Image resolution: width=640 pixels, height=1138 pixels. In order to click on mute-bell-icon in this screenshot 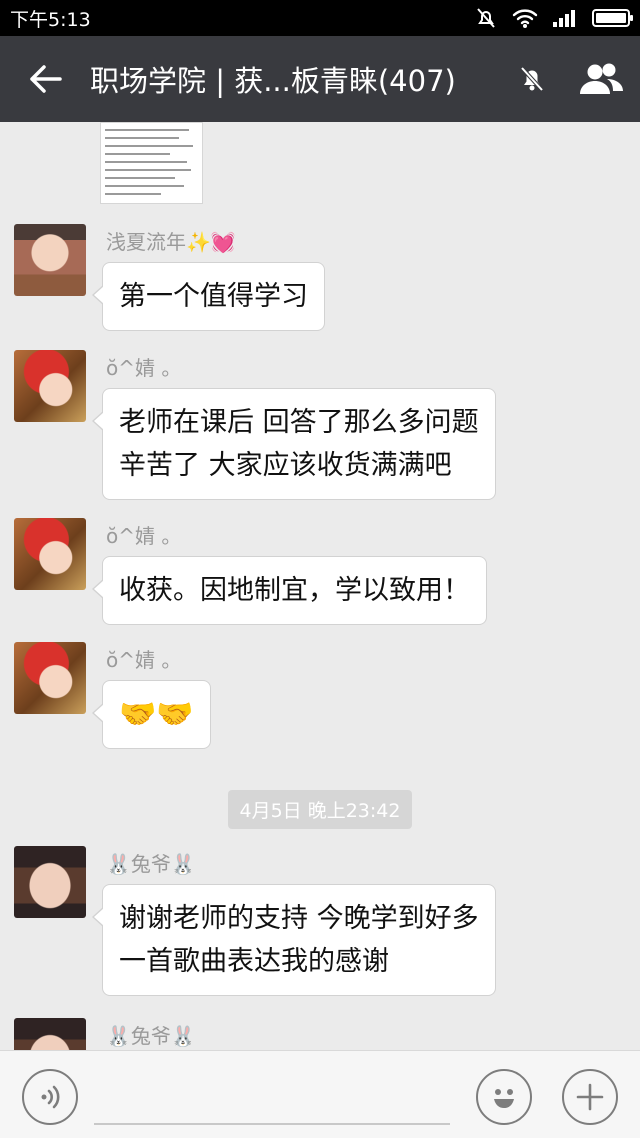, I will do `click(532, 79)`.